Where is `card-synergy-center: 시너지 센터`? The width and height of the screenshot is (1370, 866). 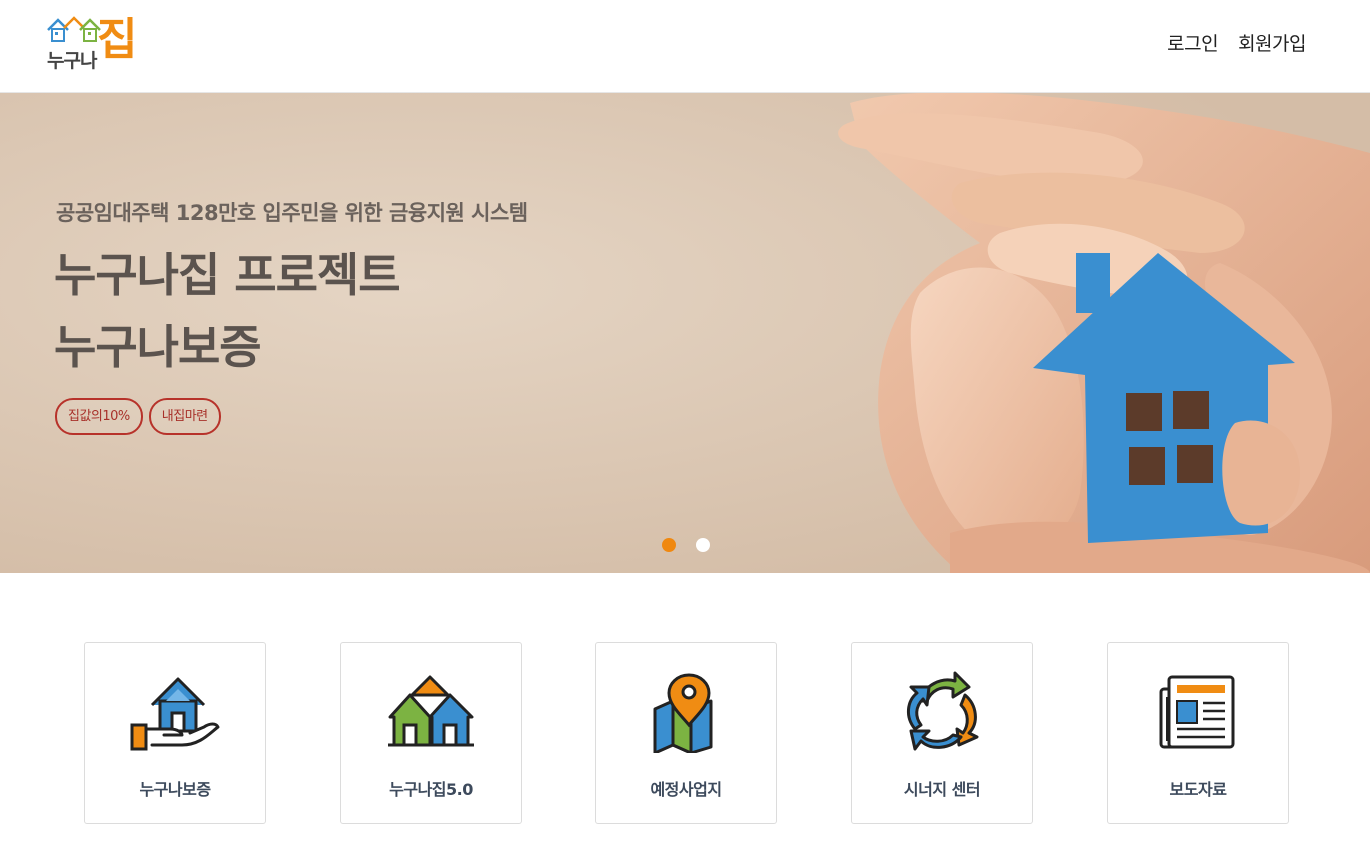 card-synergy-center: 시너지 센터 is located at coordinates (942, 733).